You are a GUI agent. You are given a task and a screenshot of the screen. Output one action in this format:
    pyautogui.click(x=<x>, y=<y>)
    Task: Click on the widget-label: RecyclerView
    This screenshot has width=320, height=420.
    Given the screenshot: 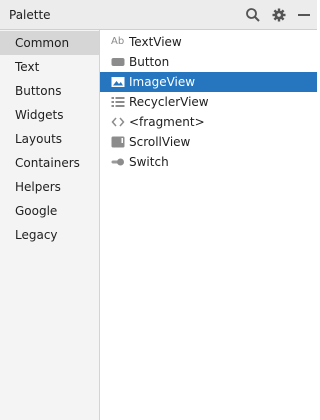 What is the action you would take?
    pyautogui.click(x=169, y=102)
    